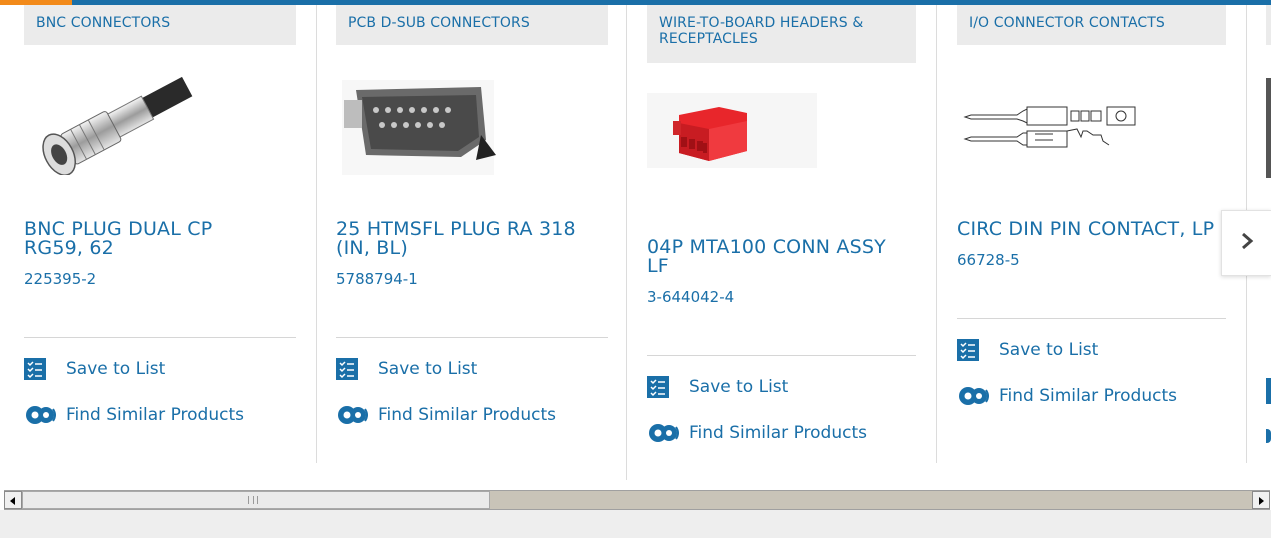 This screenshot has width=1271, height=538. I want to click on triangle-right-icon, so click(1261, 500).